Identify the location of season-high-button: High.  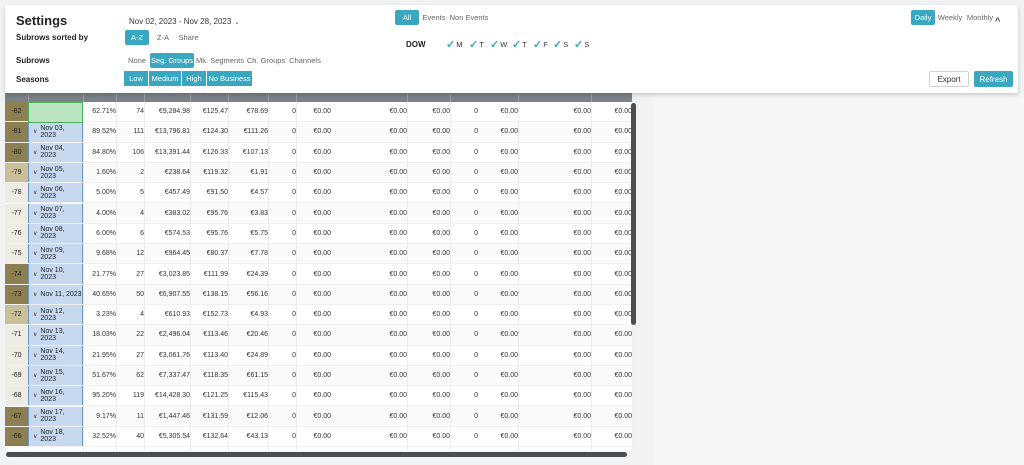
(194, 78).